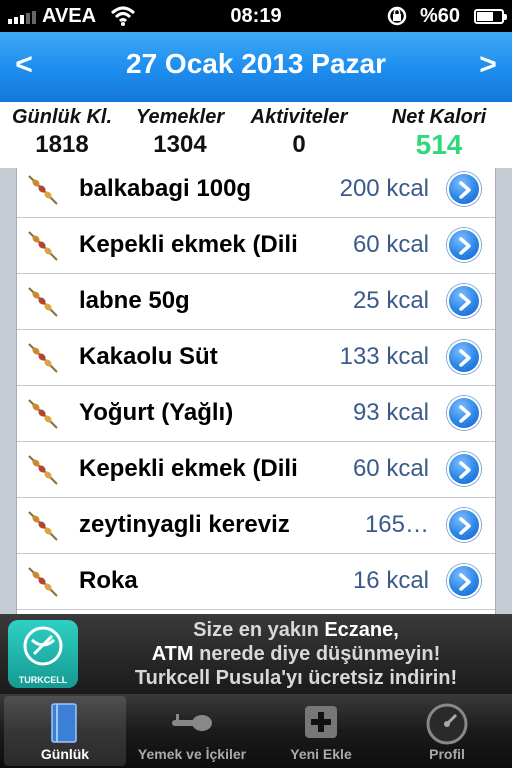 The height and width of the screenshot is (768, 512). What do you see at coordinates (256, 414) in the screenshot?
I see `list-item: Yoğurt (Yağlı) 93 kcal` at bounding box center [256, 414].